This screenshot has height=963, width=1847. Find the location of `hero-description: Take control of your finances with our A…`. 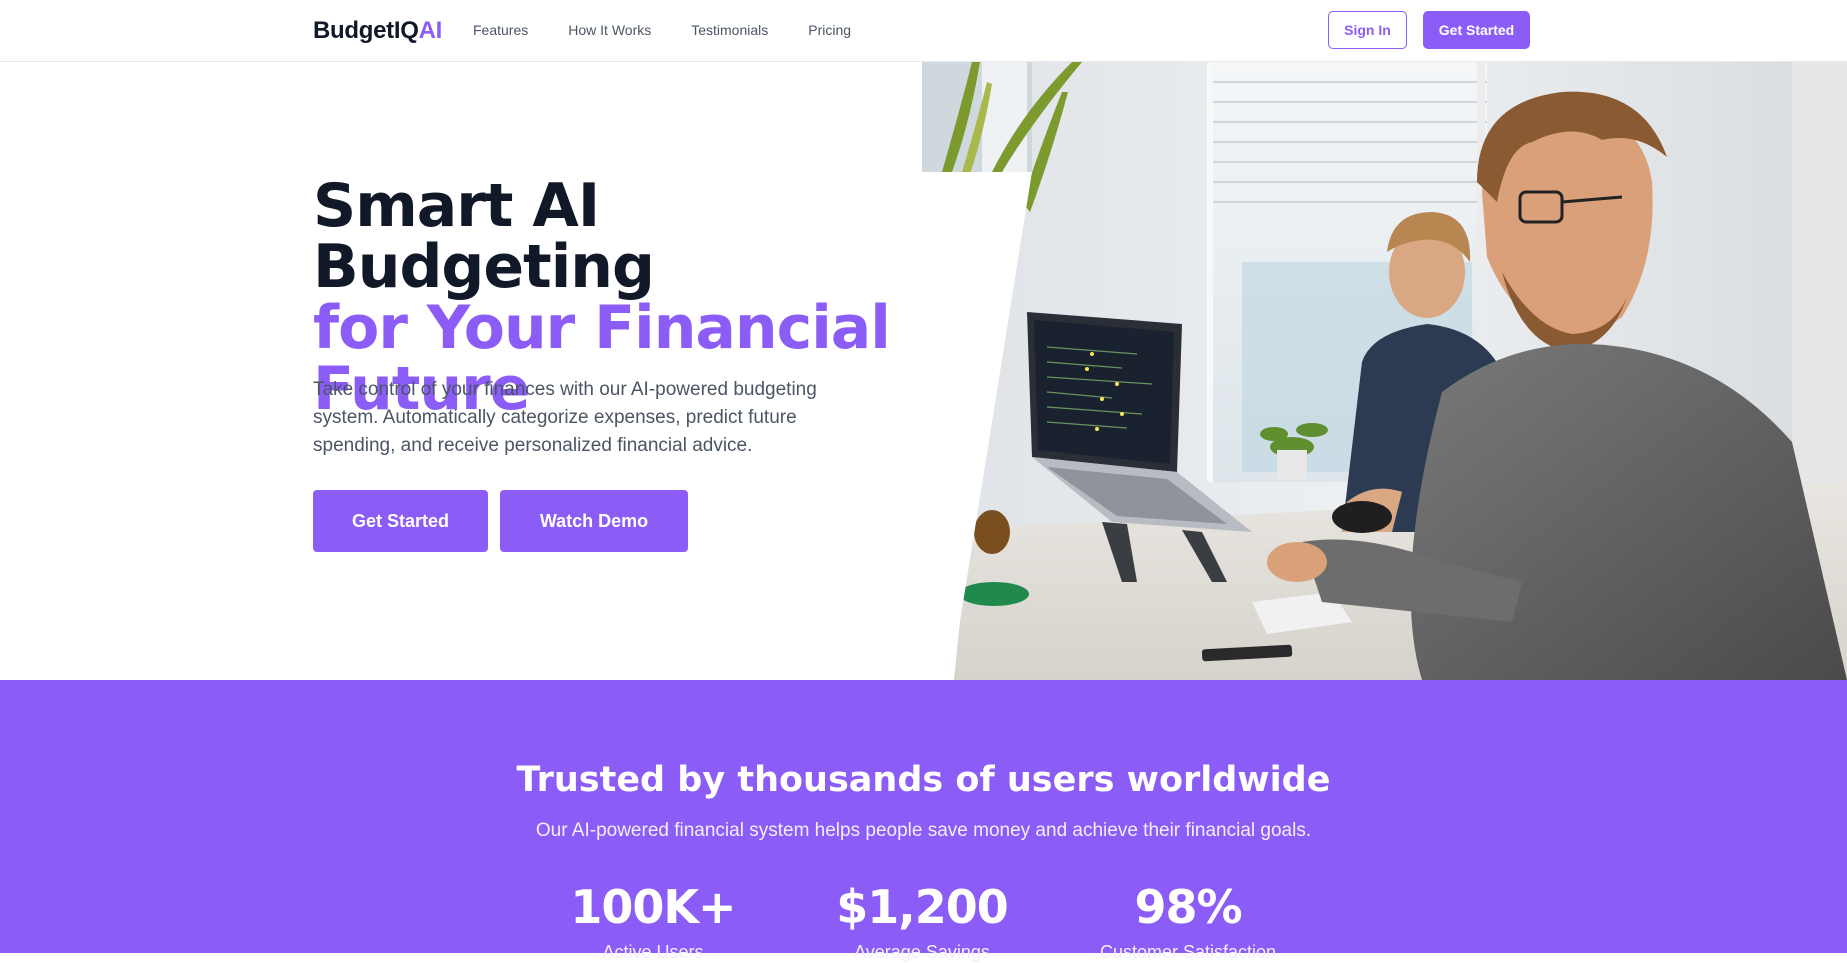

hero-description: Take control of your finances with our A… is located at coordinates (565, 417).